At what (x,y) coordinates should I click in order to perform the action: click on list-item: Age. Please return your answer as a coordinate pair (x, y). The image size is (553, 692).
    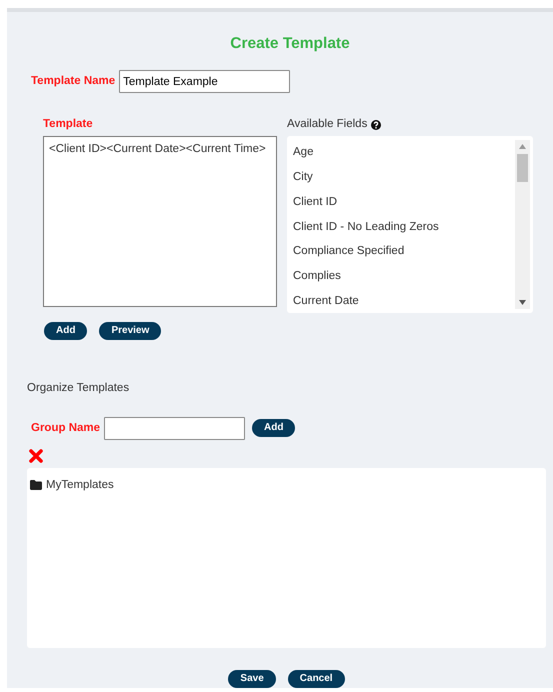
    Looking at the image, I should click on (404, 153).